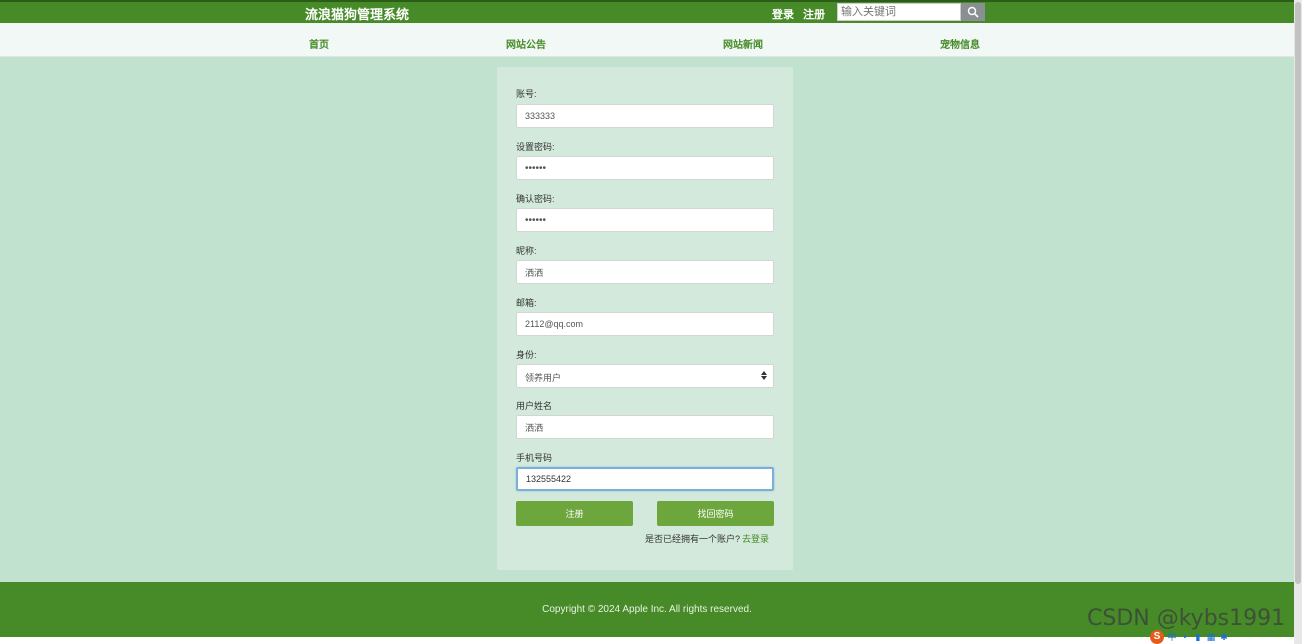 The height and width of the screenshot is (644, 1302). Describe the element at coordinates (647, 11) in the screenshot. I see `top-bar: 流浪猫狗管理系统 登录 注册` at that location.